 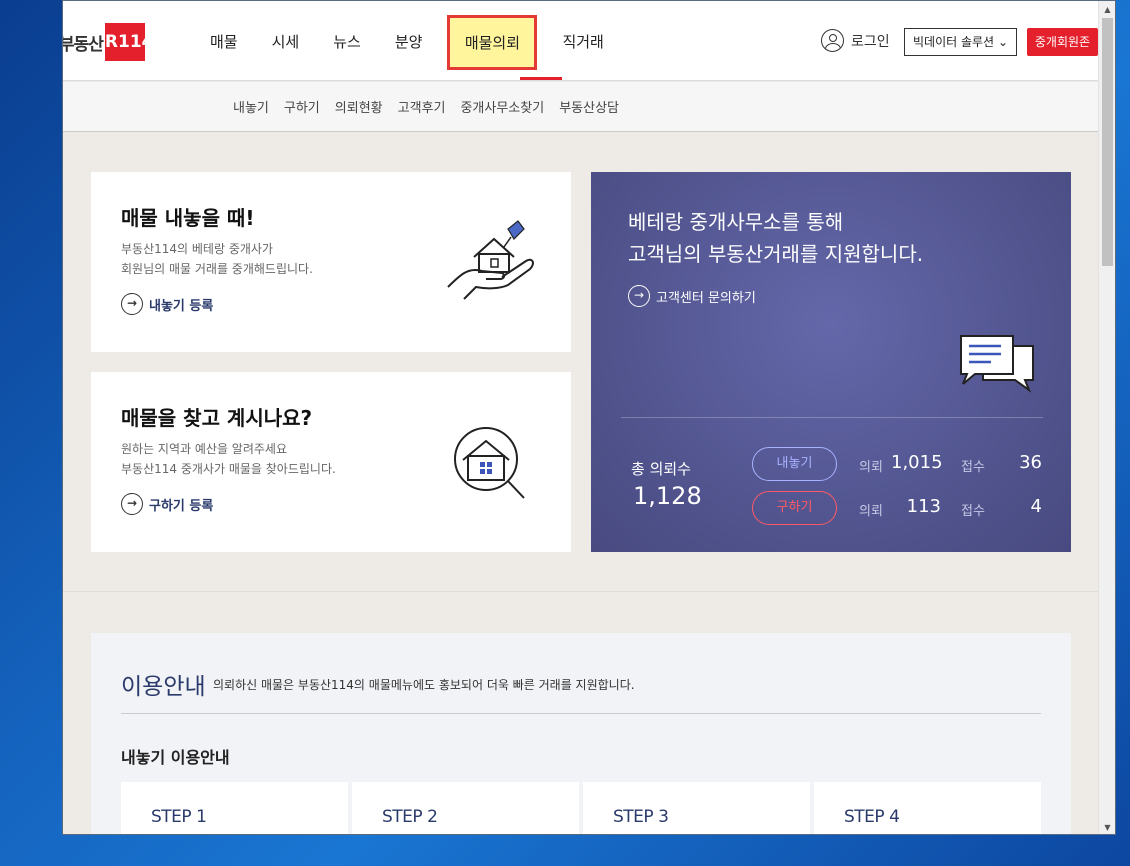 What do you see at coordinates (581, 591) in the screenshot?
I see `section-divider` at bounding box center [581, 591].